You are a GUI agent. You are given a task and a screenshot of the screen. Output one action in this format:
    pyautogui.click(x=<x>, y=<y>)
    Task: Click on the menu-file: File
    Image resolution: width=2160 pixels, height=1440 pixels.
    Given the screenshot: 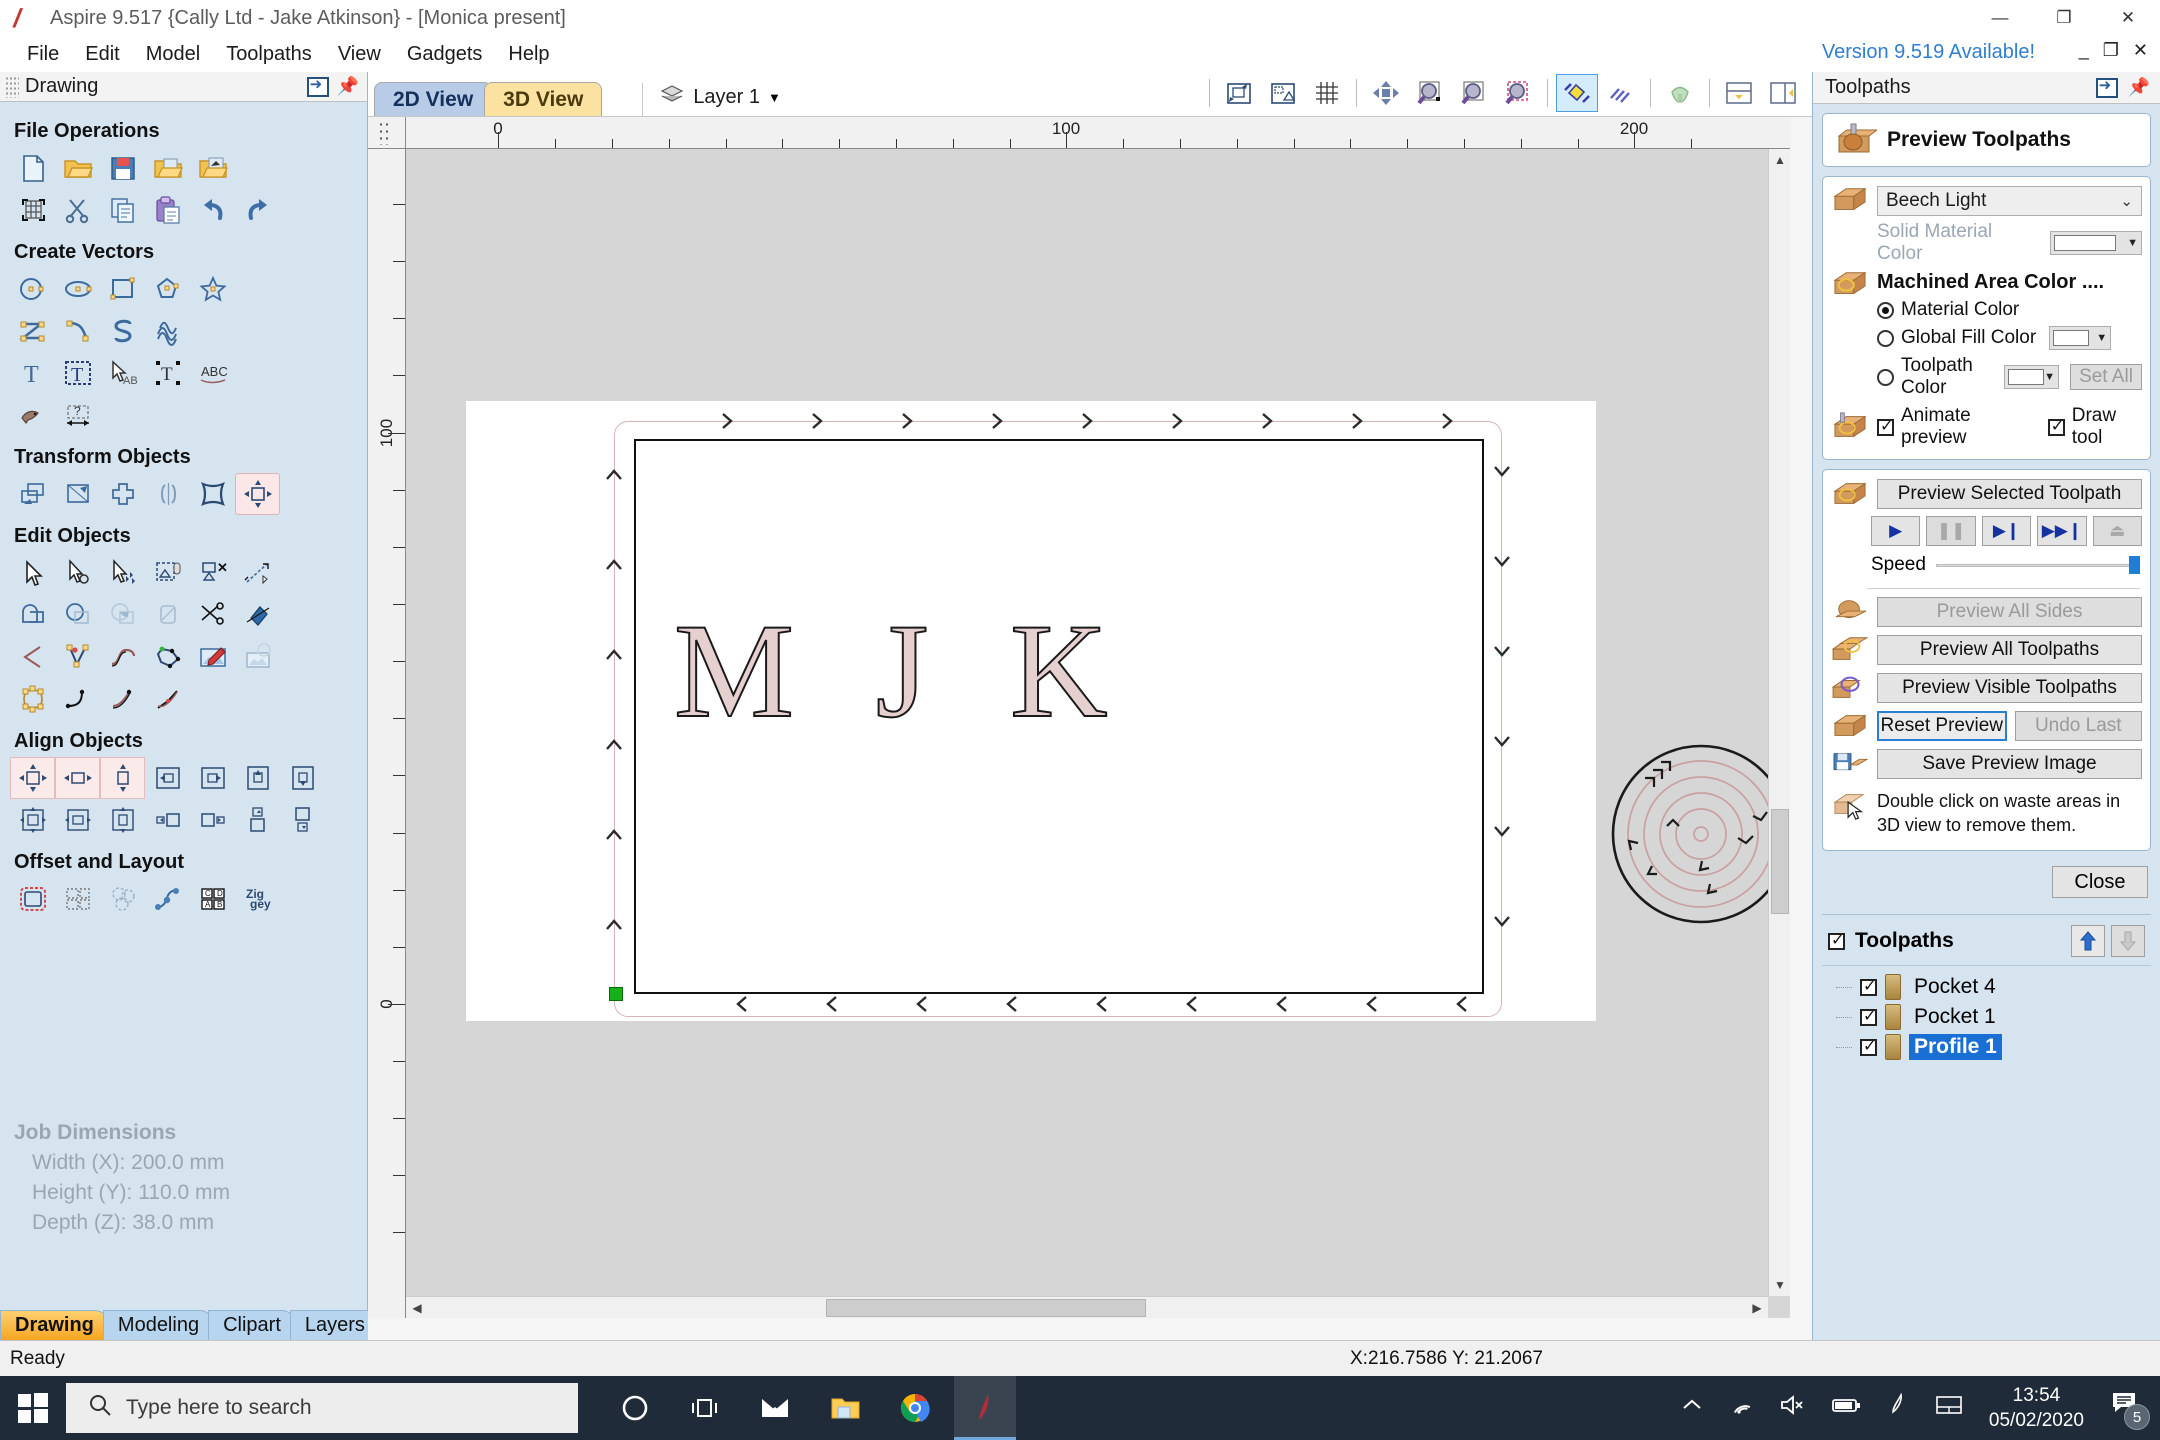 What is the action you would take?
    pyautogui.click(x=43, y=54)
    